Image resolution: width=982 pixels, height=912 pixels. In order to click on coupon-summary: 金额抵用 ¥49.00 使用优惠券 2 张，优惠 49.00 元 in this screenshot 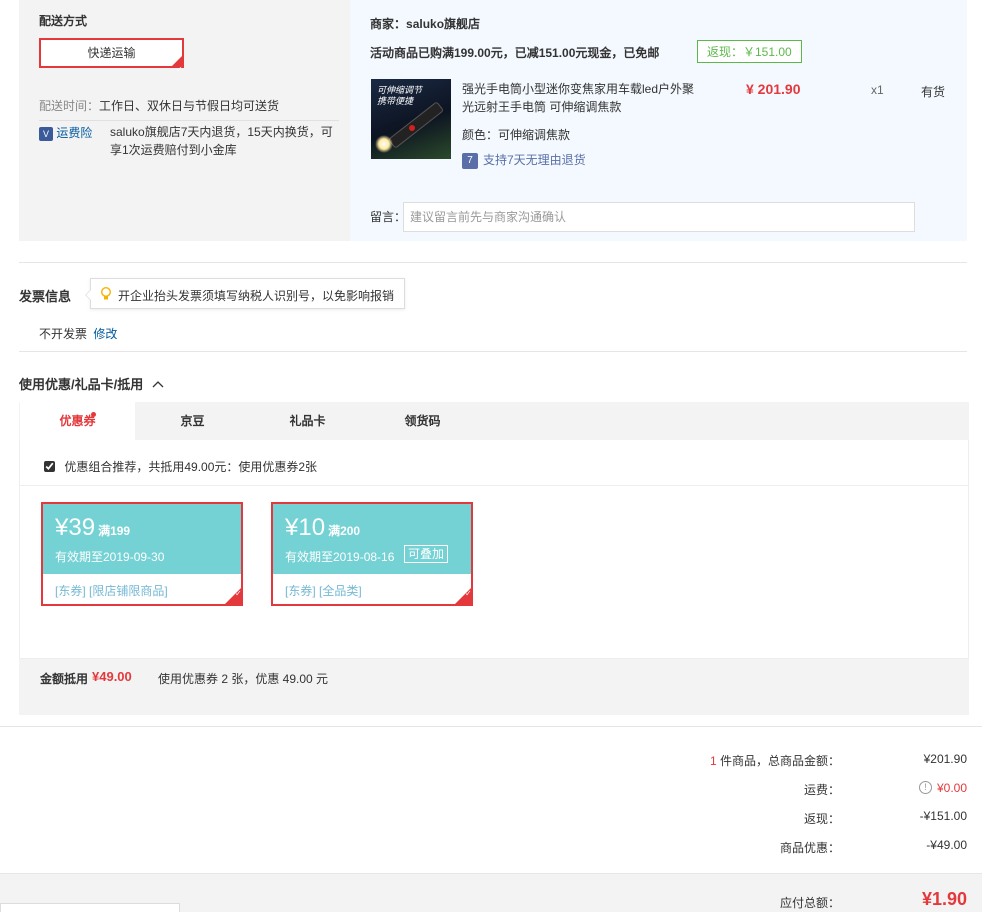, I will do `click(494, 687)`.